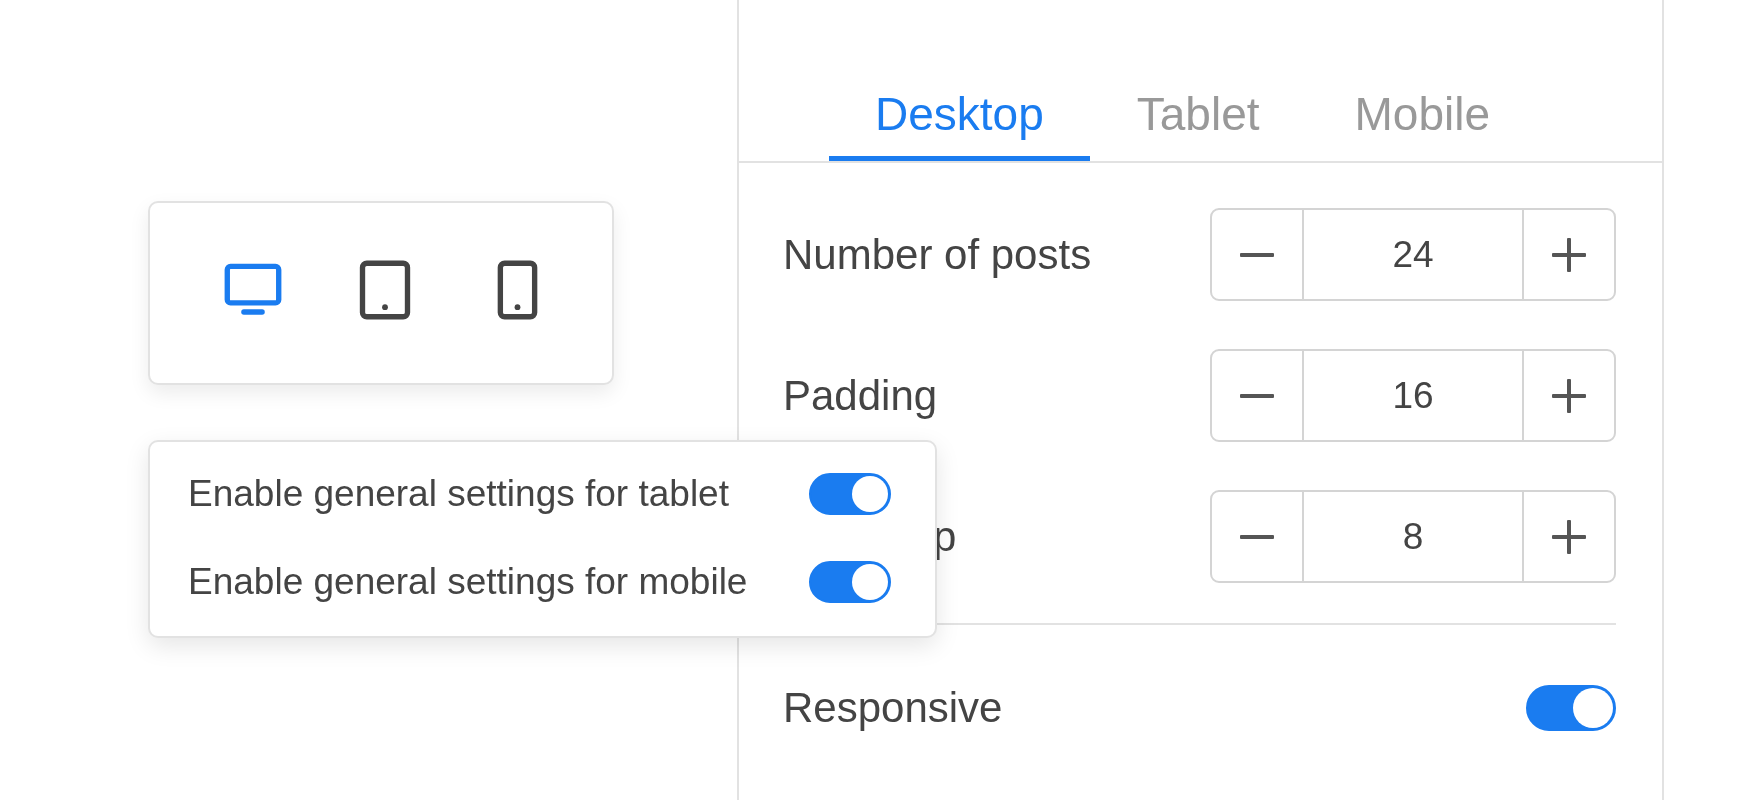 The image size is (1763, 800). What do you see at coordinates (1413, 536) in the screenshot?
I see `number-field: 8` at bounding box center [1413, 536].